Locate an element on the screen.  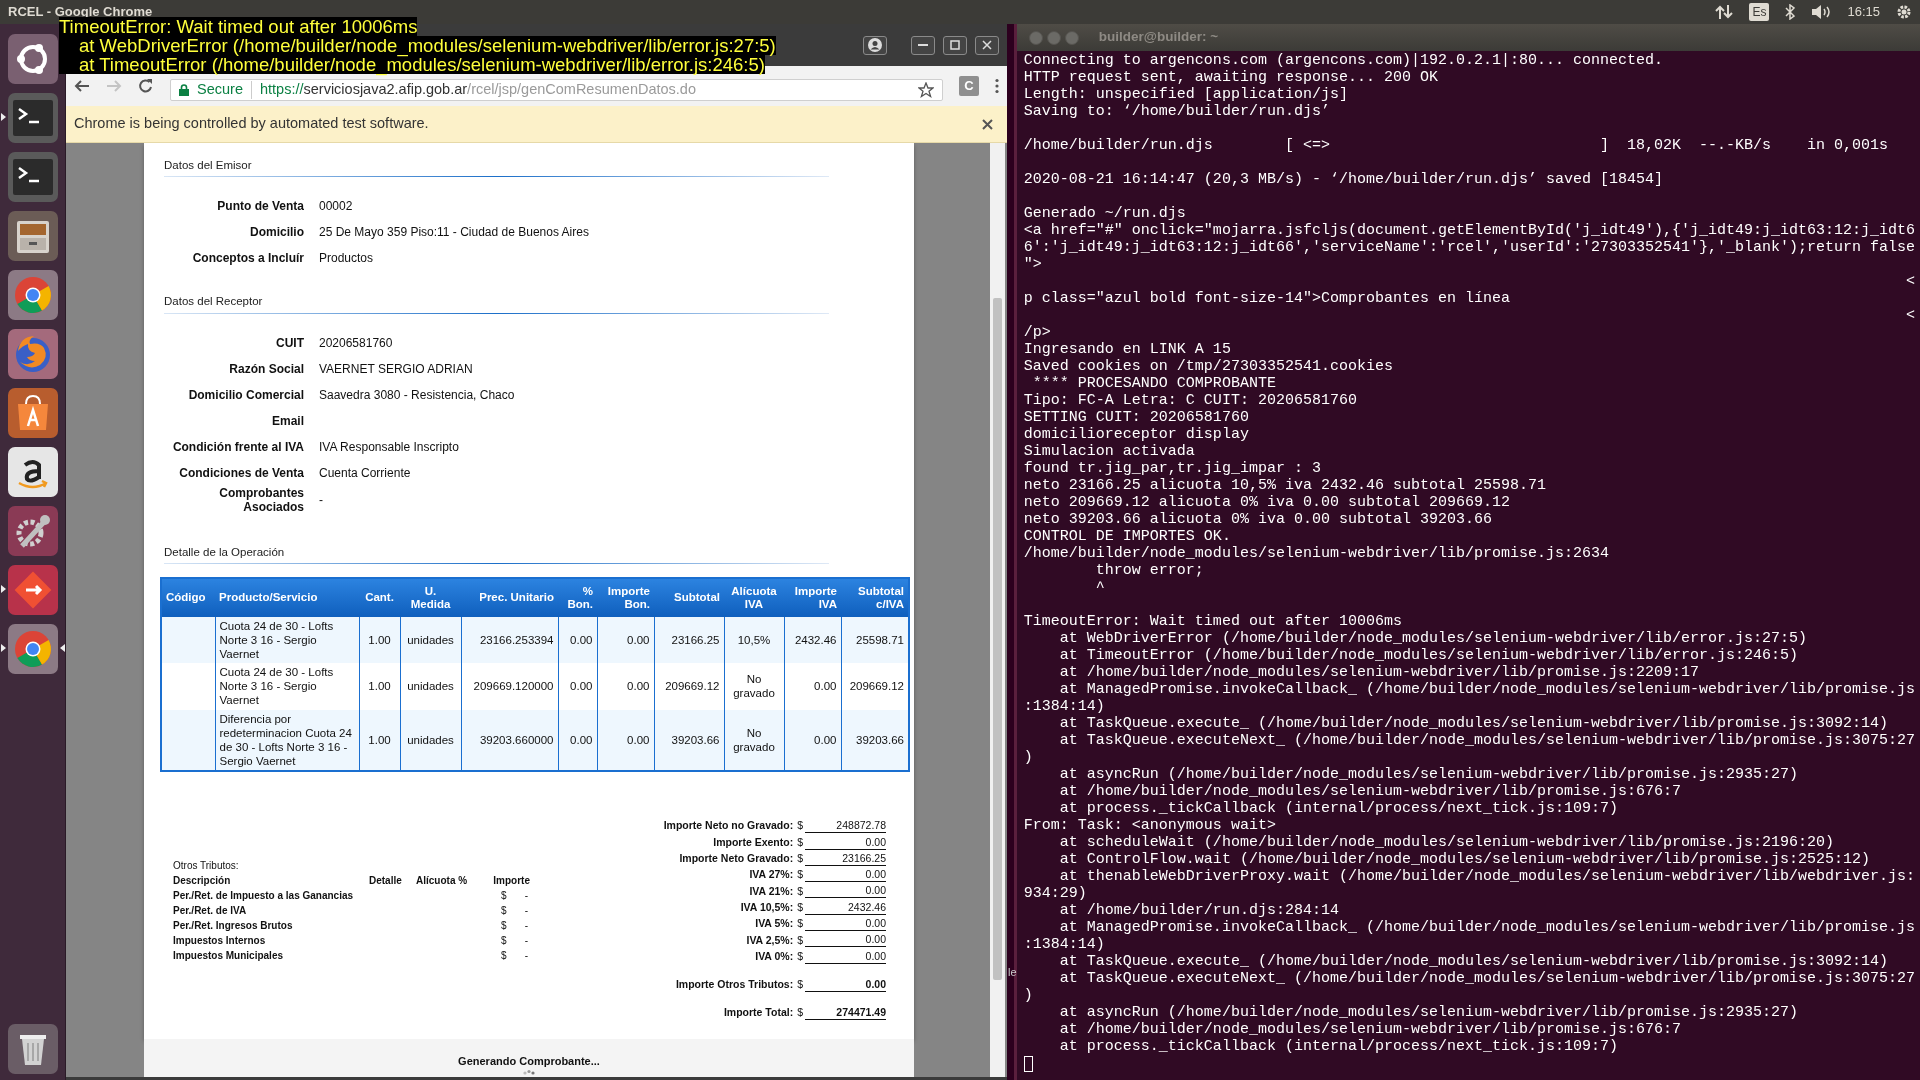
terminal-line: found tr.jig_par,tr.jig_impar : 3 is located at coordinates (1172, 468).